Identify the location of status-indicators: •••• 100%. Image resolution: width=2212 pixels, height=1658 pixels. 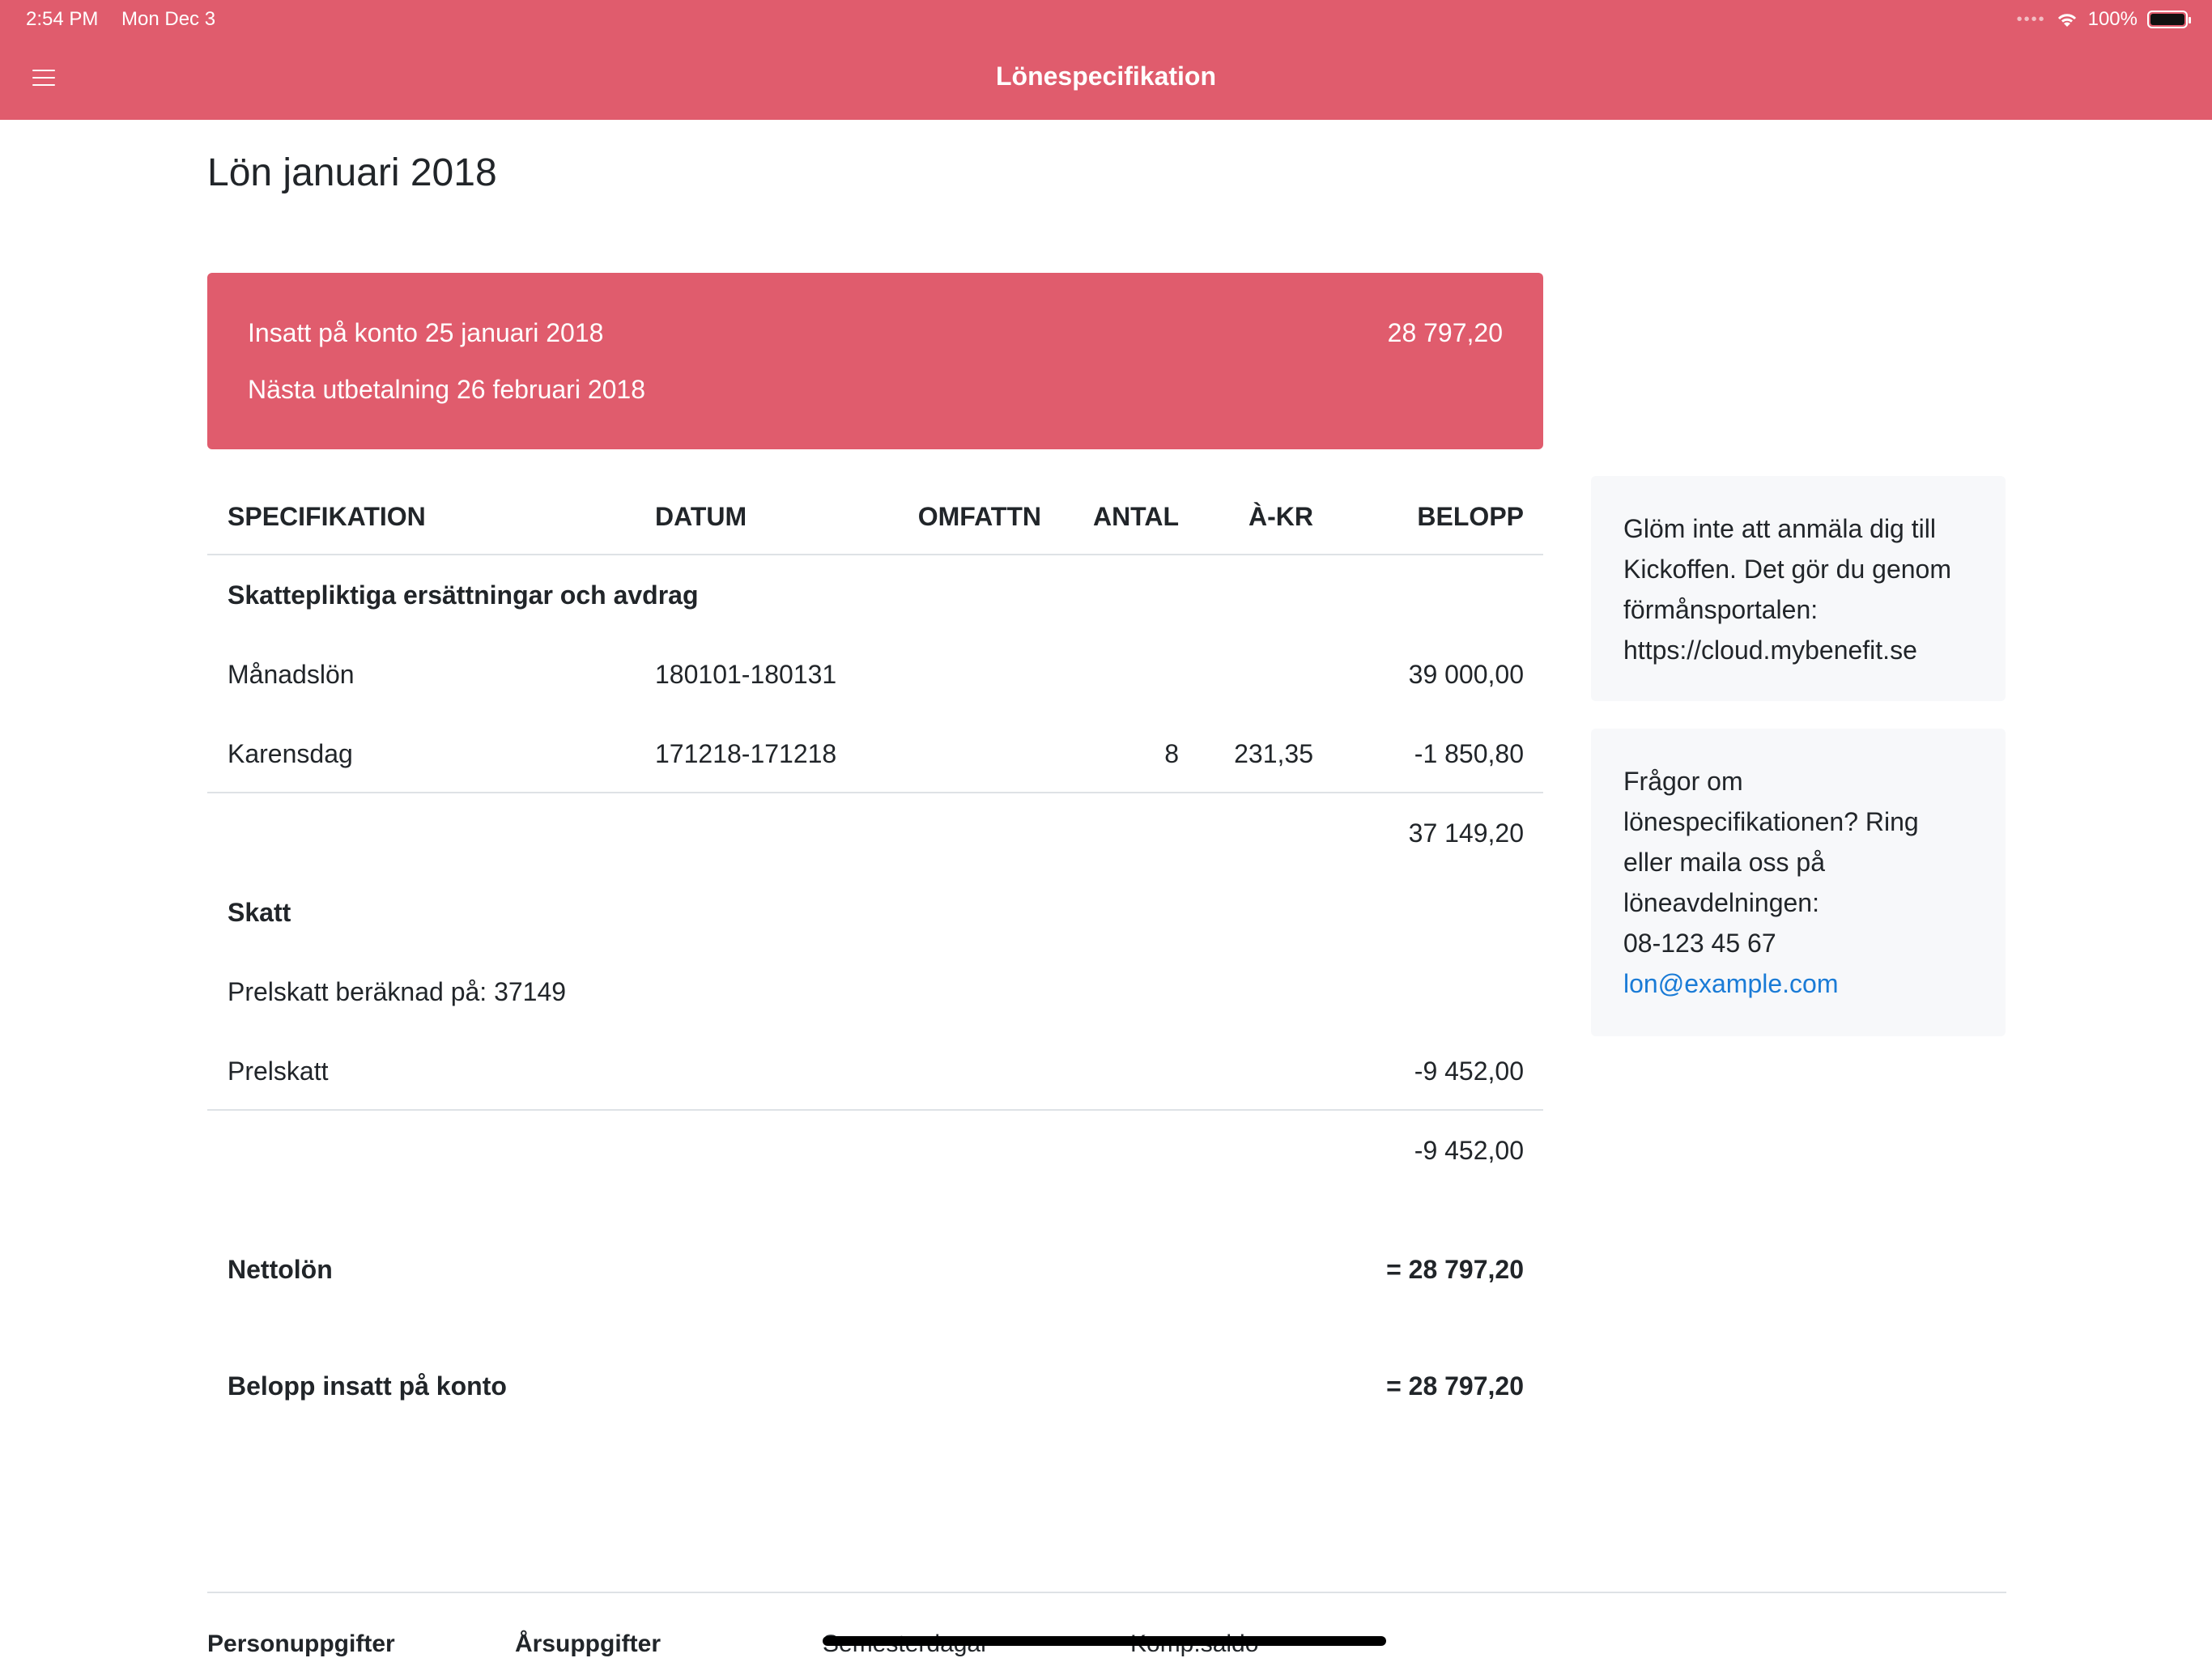
(2103, 19).